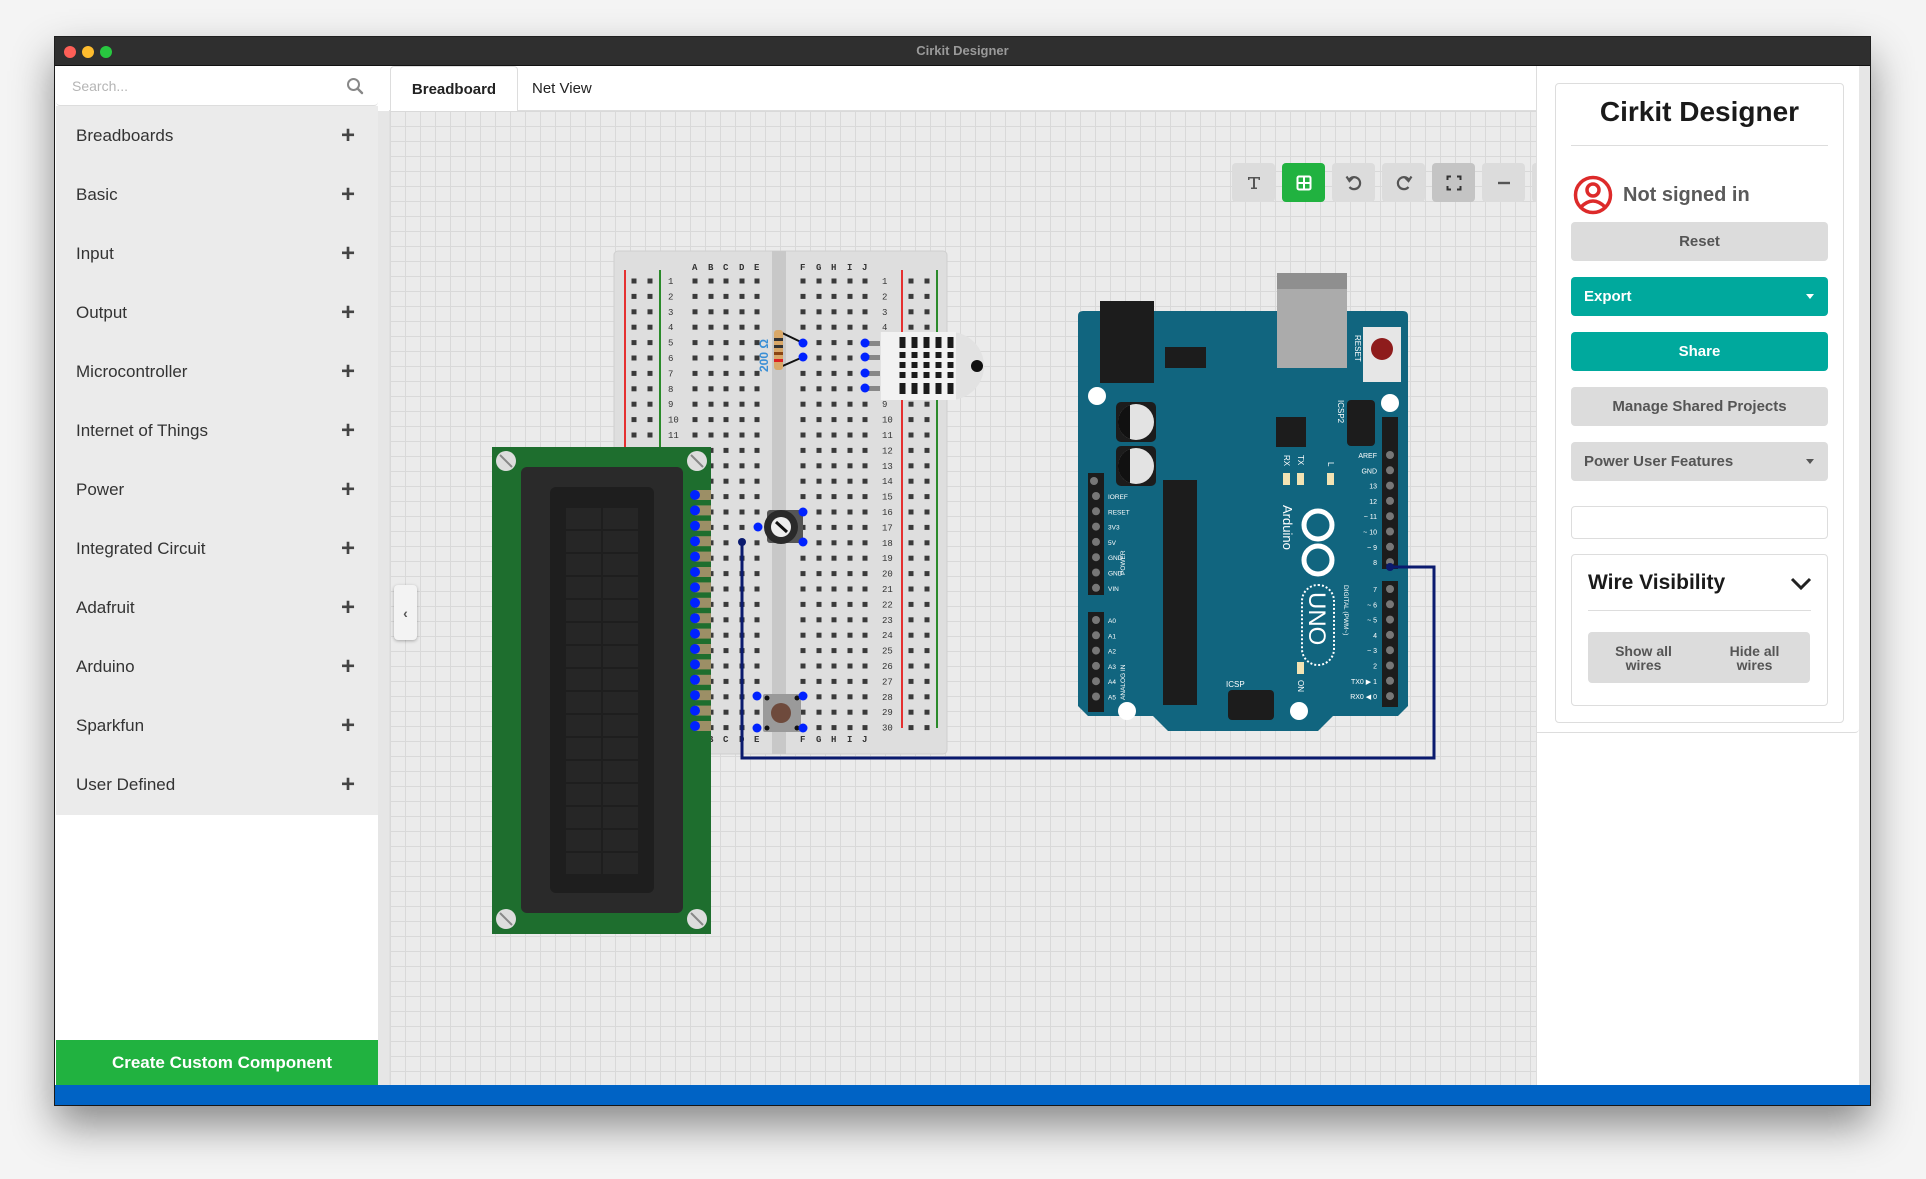 The height and width of the screenshot is (1179, 1926). I want to click on hide-all-wires-button: Hide all wires, so click(1754, 657).